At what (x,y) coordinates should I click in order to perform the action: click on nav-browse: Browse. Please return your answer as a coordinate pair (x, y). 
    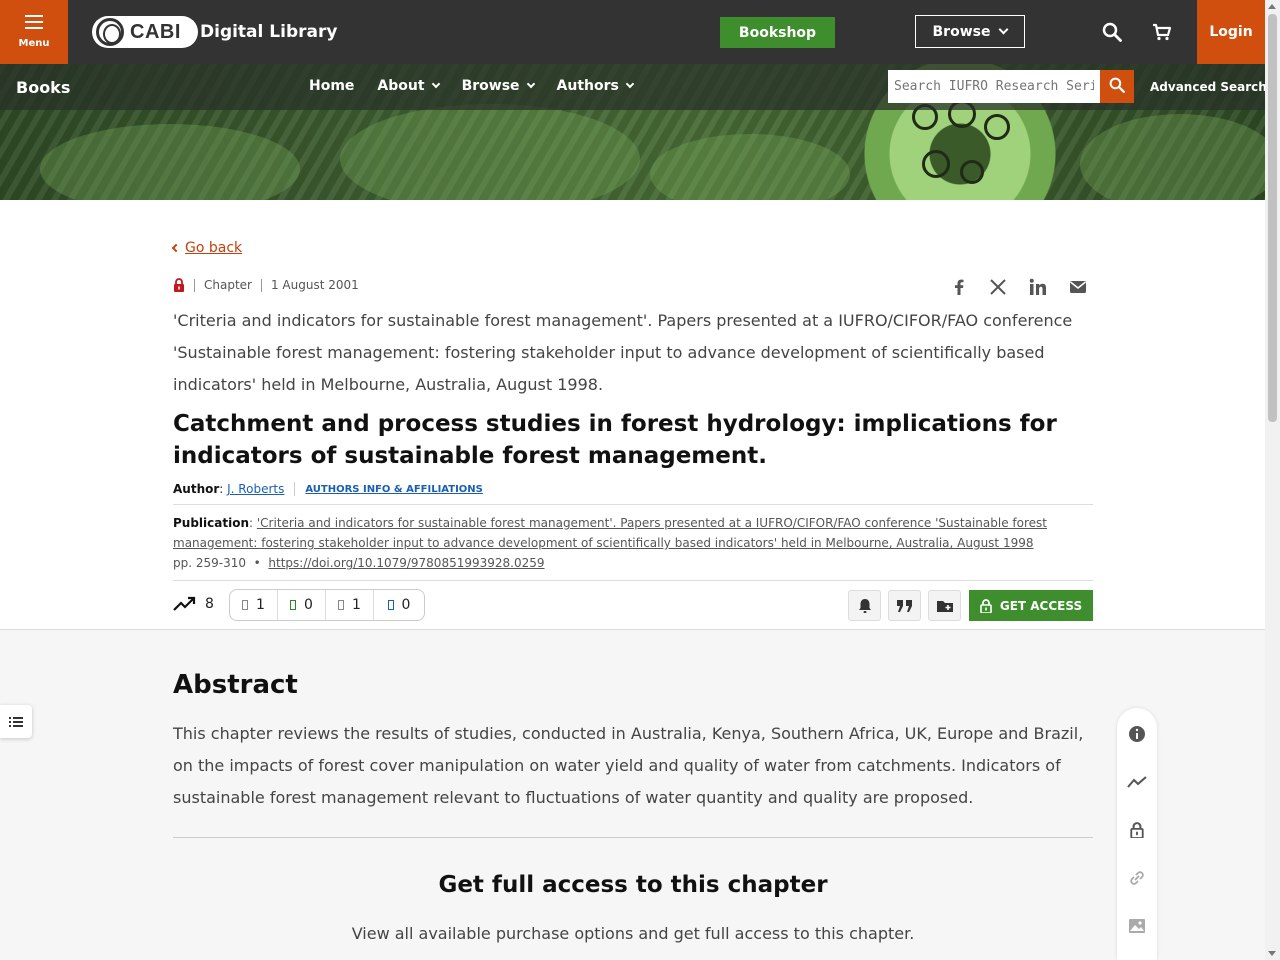
    Looking at the image, I should click on (498, 86).